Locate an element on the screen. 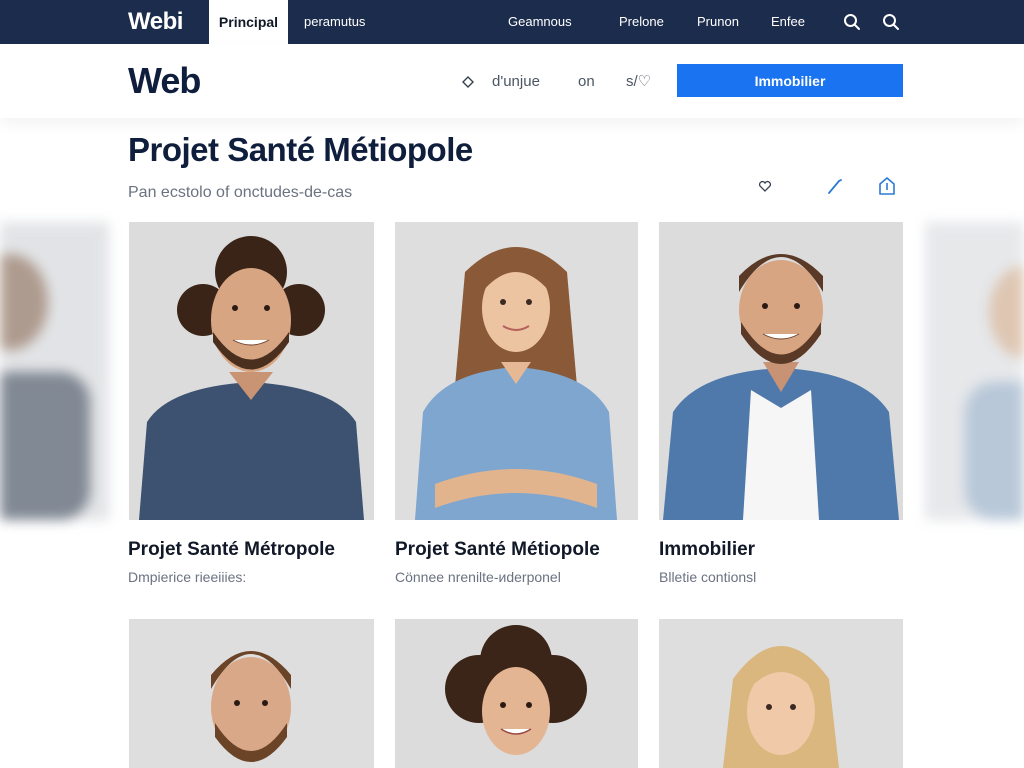  brand-logo: Web is located at coordinates (164, 81).